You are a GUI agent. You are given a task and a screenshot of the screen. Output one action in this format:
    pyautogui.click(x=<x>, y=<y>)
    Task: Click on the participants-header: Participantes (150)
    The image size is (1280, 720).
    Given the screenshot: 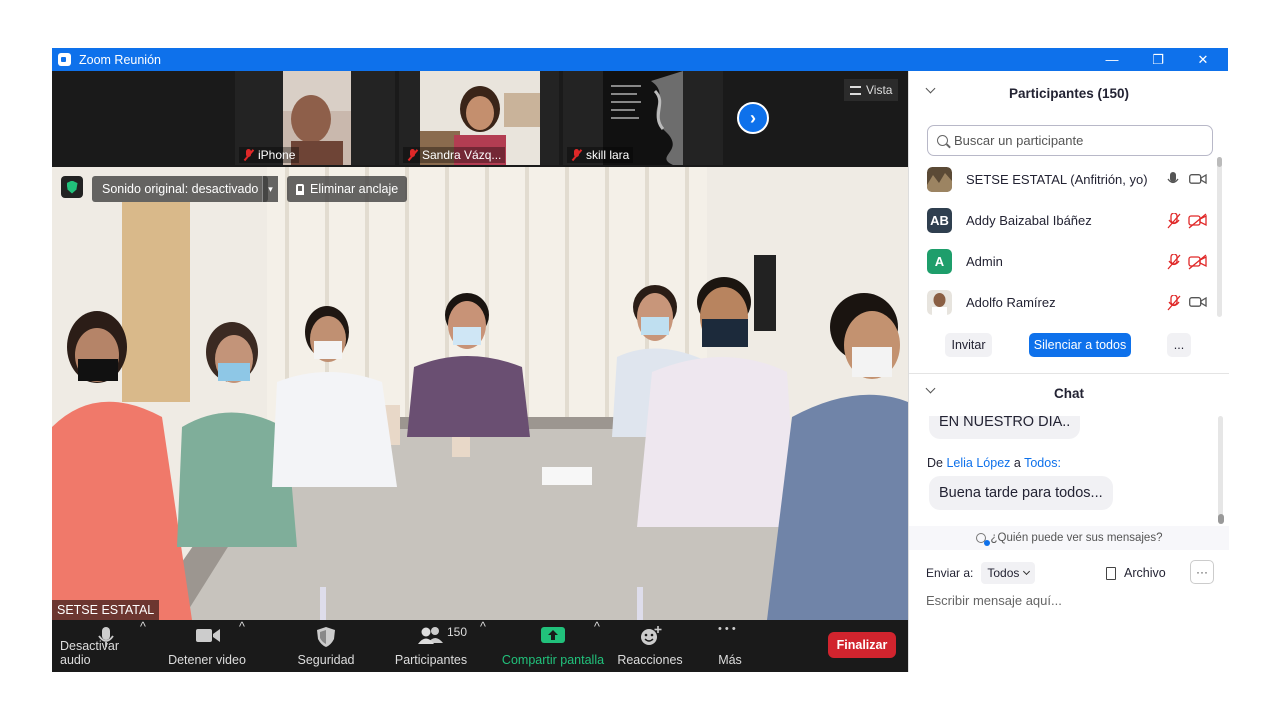 What is the action you would take?
    pyautogui.click(x=1069, y=93)
    